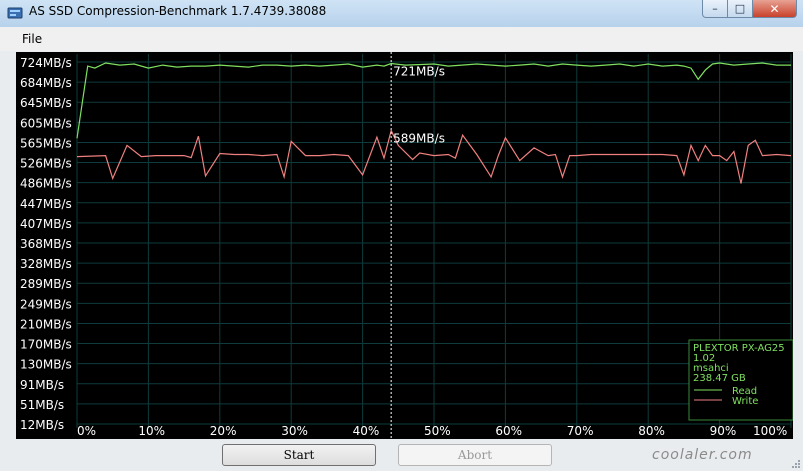  Describe the element at coordinates (299, 455) in the screenshot. I see `start-button: Start` at that location.